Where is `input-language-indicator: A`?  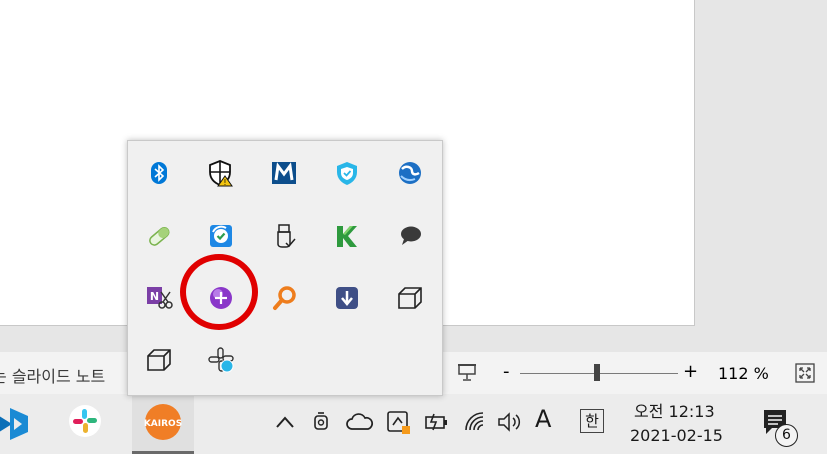
input-language-indicator: A is located at coordinates (543, 419).